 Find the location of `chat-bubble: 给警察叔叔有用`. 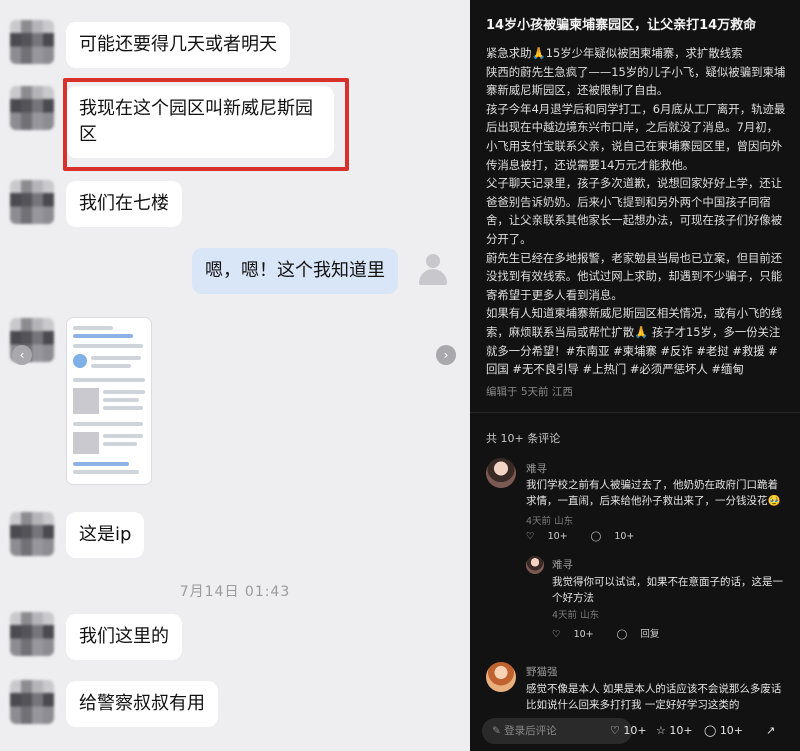

chat-bubble: 给警察叔叔有用 is located at coordinates (142, 704).